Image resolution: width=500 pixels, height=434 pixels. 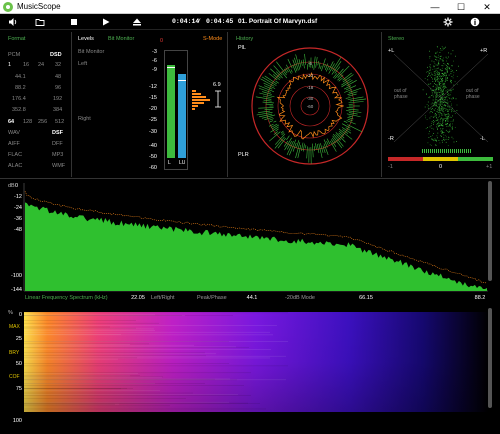 I want to click on dsd-label: DSD, so click(x=56, y=55).